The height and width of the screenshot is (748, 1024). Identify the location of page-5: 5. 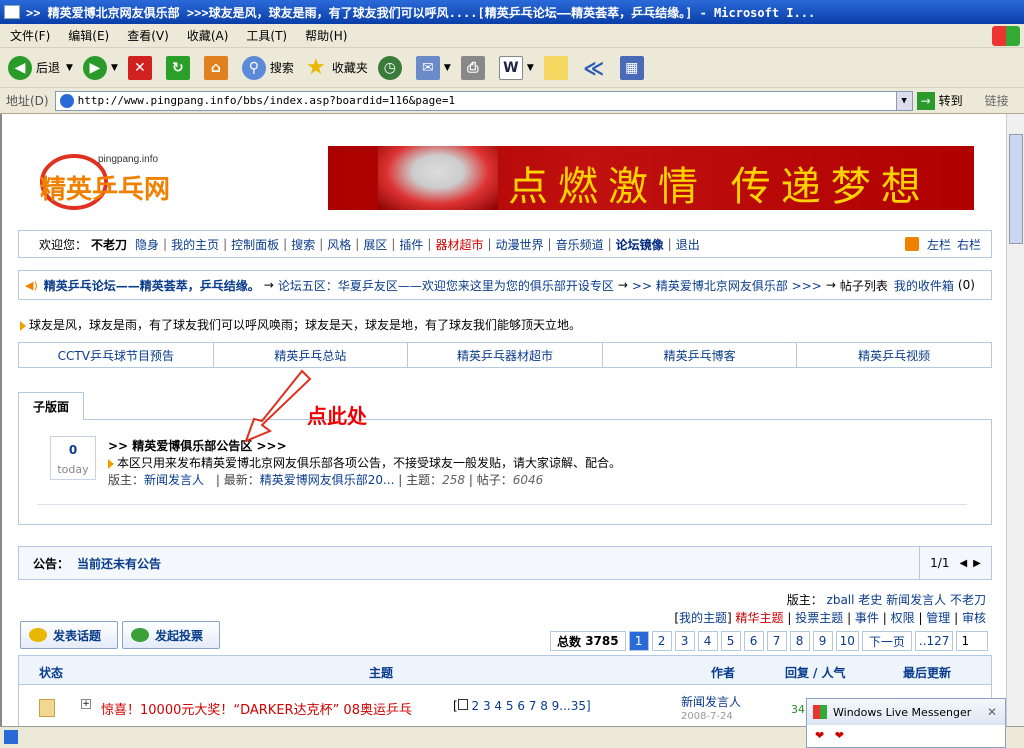
(730, 641).